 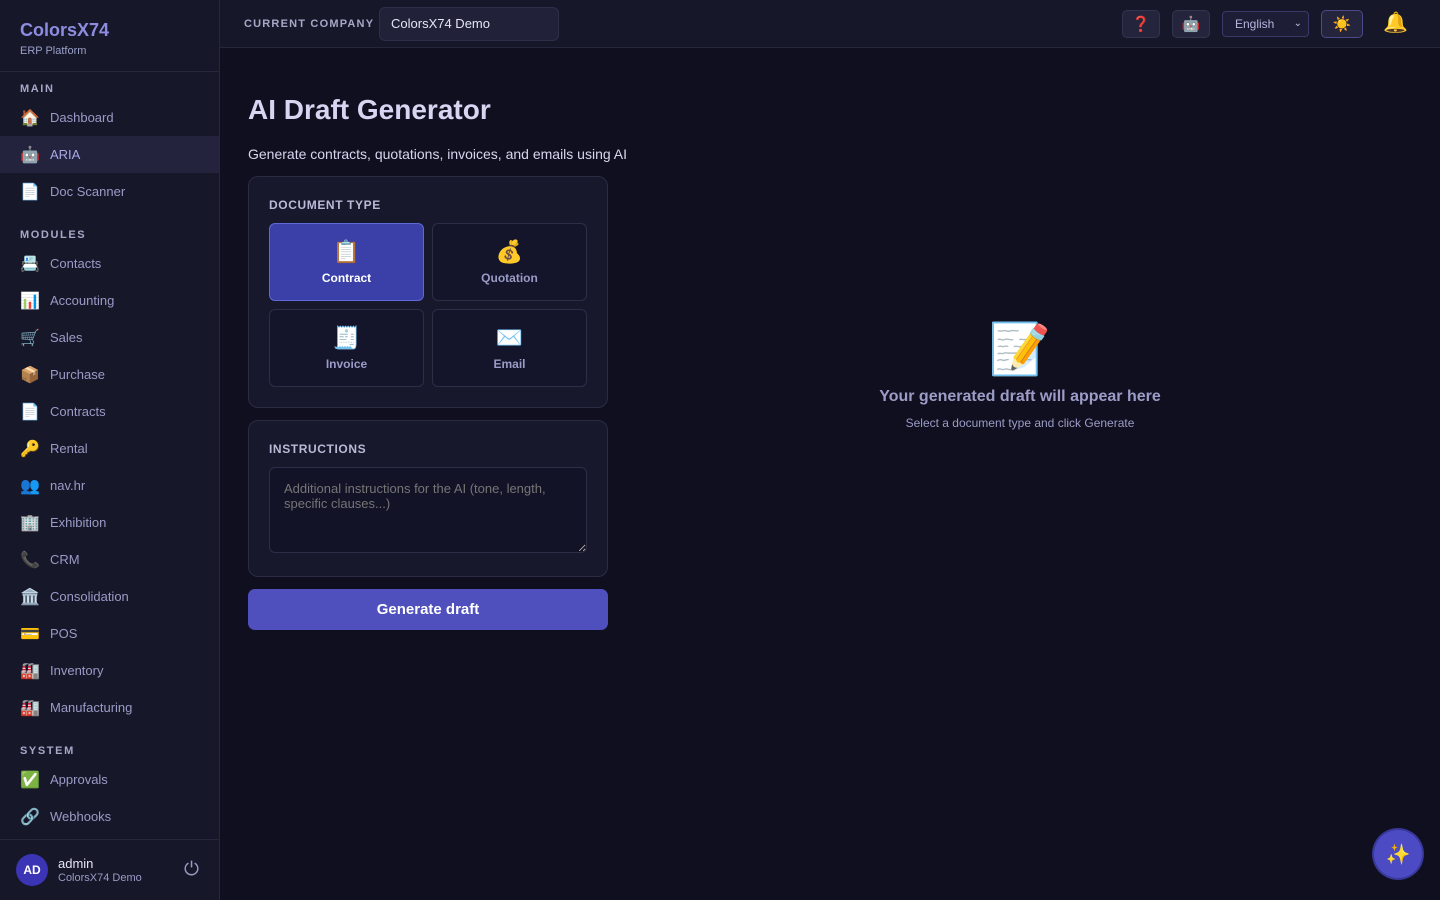 I want to click on user-panel: AD admin ColorsX74 Demo ⏻, so click(x=109, y=869).